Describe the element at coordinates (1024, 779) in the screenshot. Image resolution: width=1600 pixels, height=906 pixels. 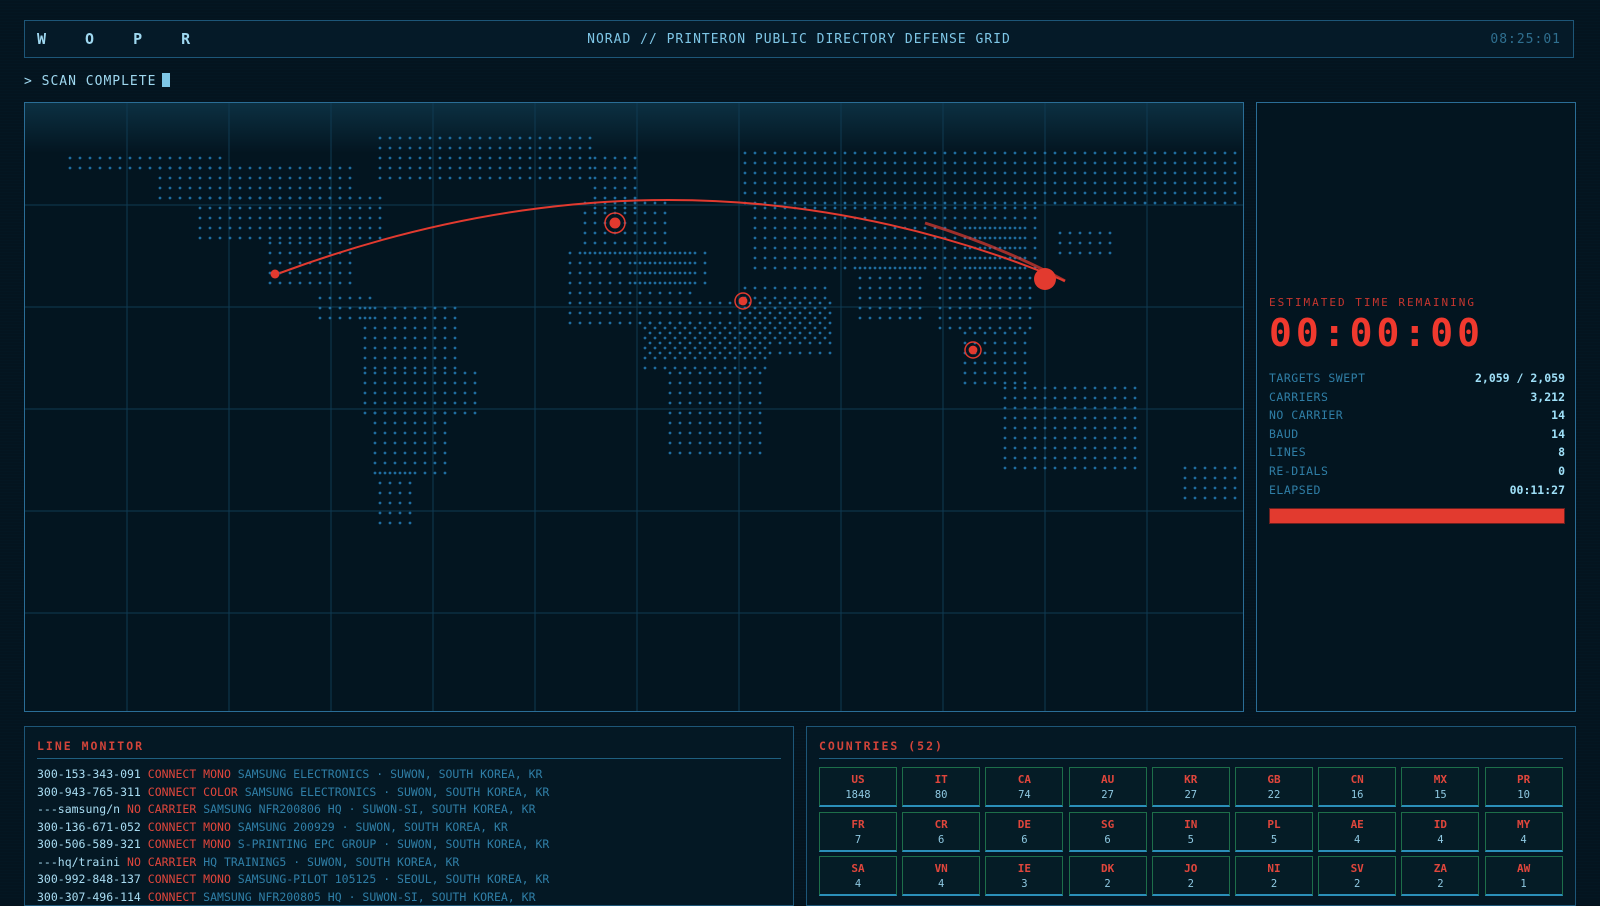
I see `country-code: CA` at that location.